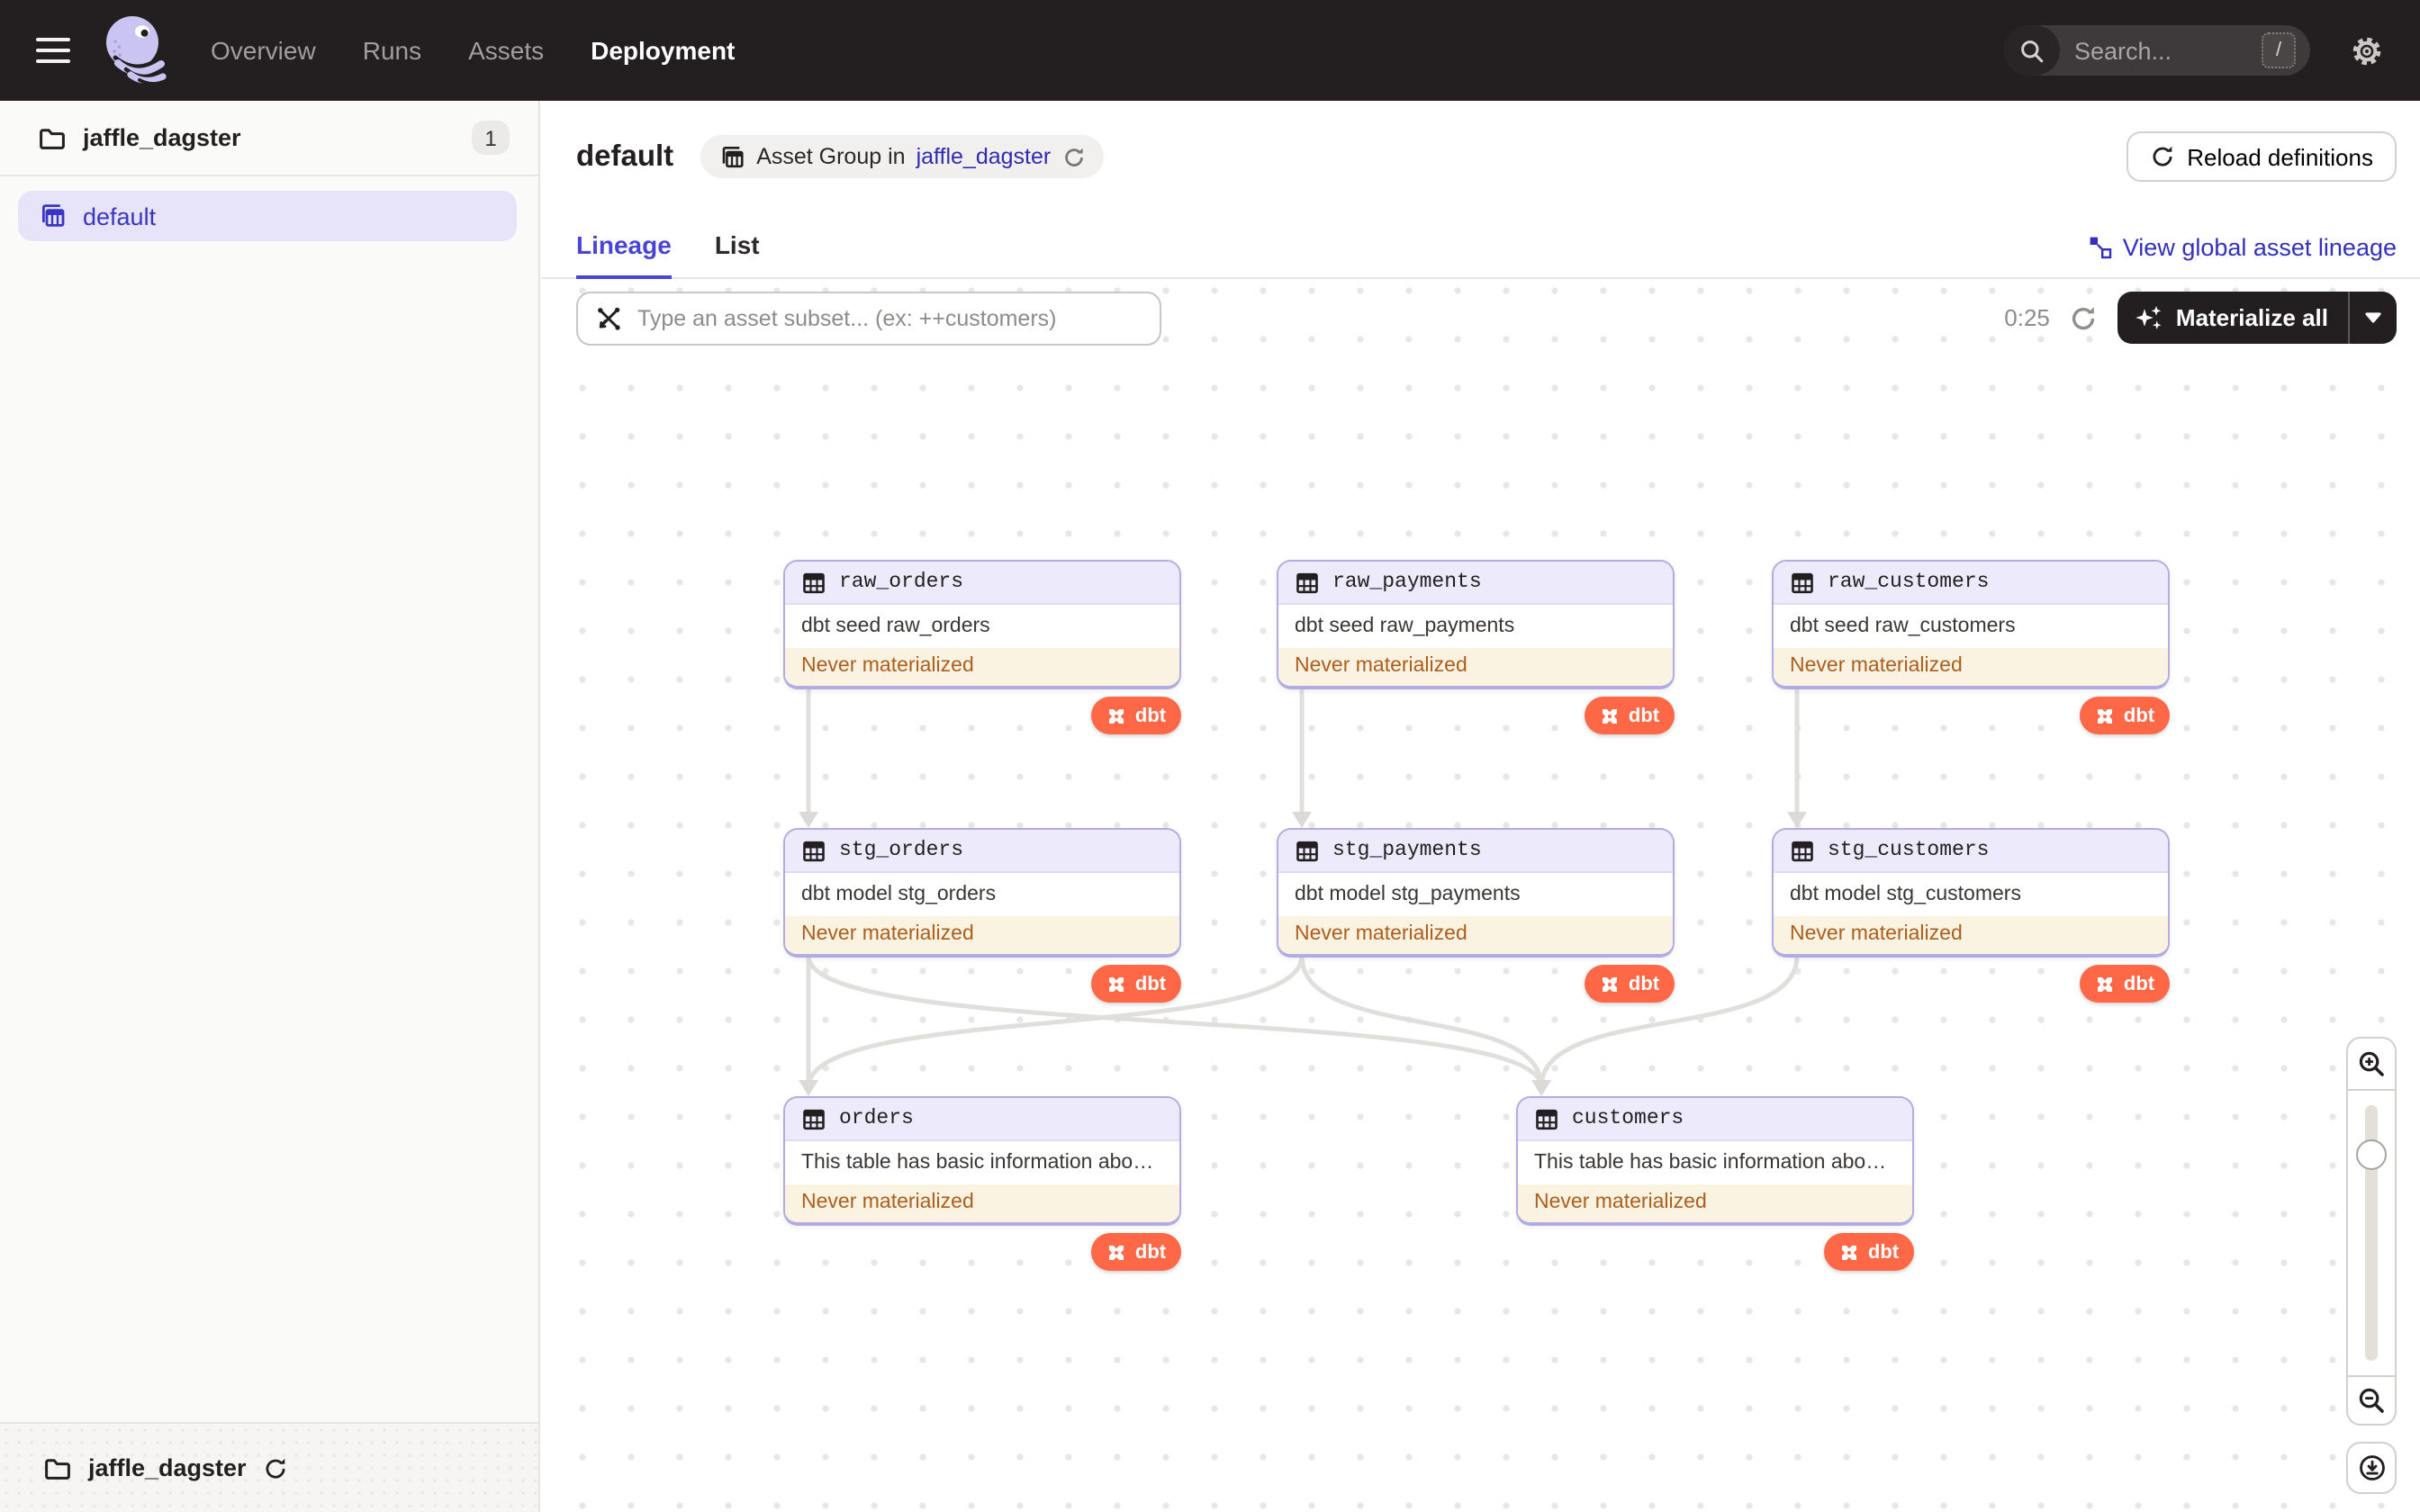  I want to click on asset-name: raw_payments, so click(1407, 583).